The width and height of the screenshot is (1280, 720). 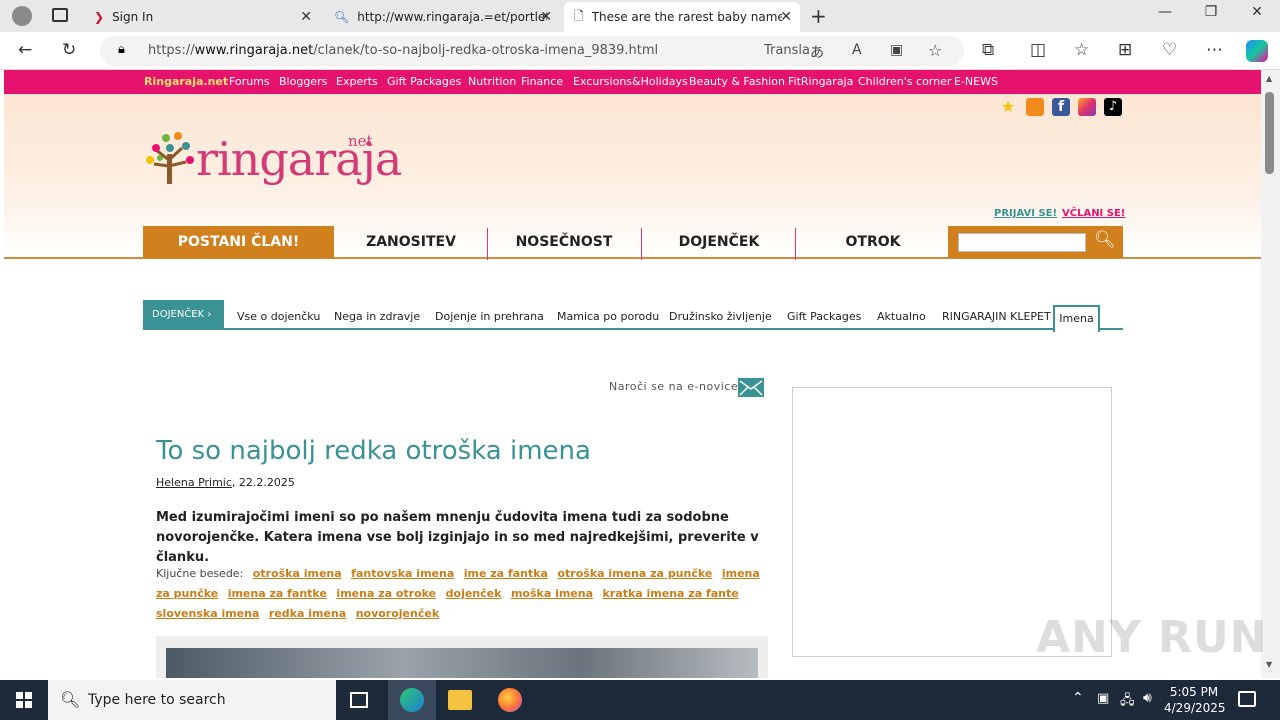 What do you see at coordinates (1038, 50) in the screenshot?
I see `split-screen-icon: ◫` at bounding box center [1038, 50].